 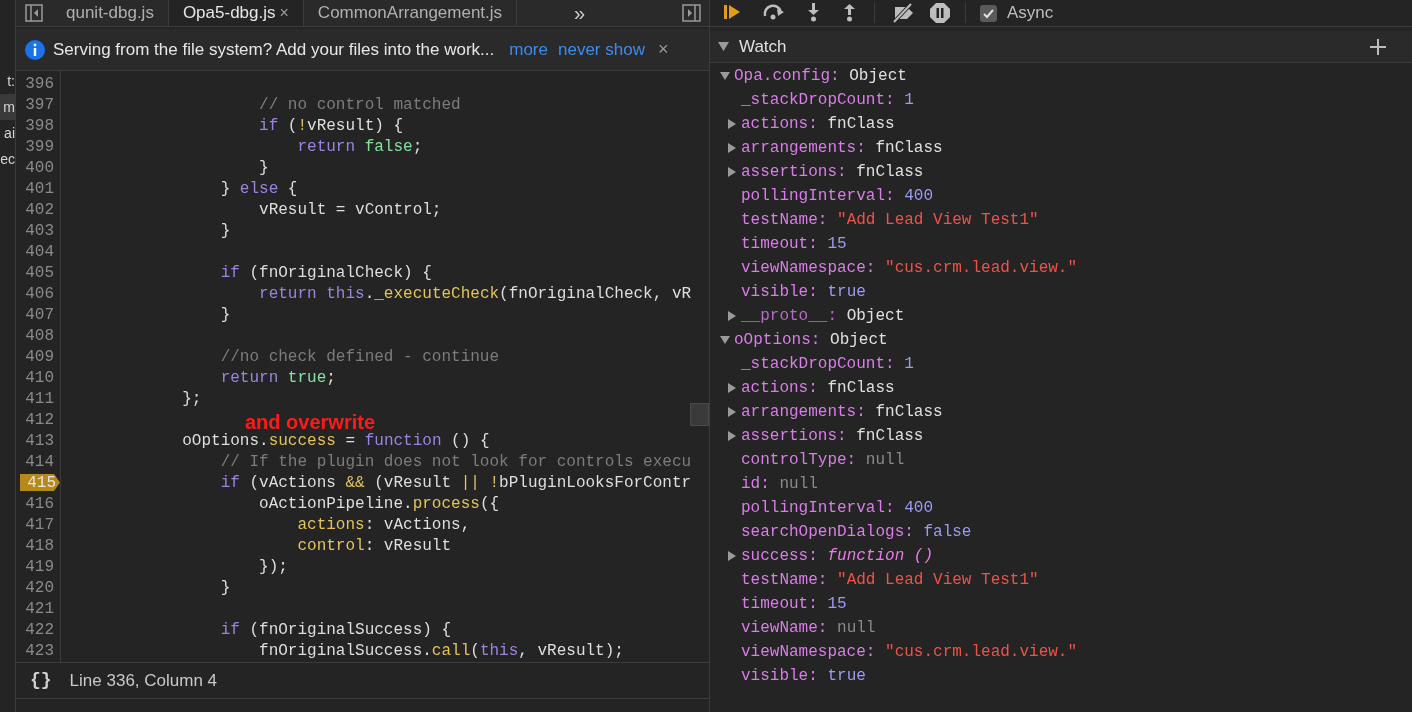 I want to click on code-line: oActionPipeline.process({, so click(x=379, y=504).